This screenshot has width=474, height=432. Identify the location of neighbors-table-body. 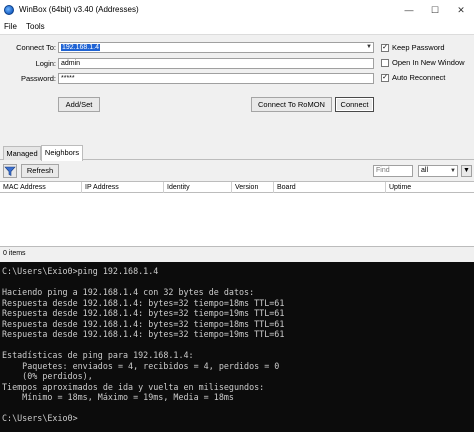
(237, 219).